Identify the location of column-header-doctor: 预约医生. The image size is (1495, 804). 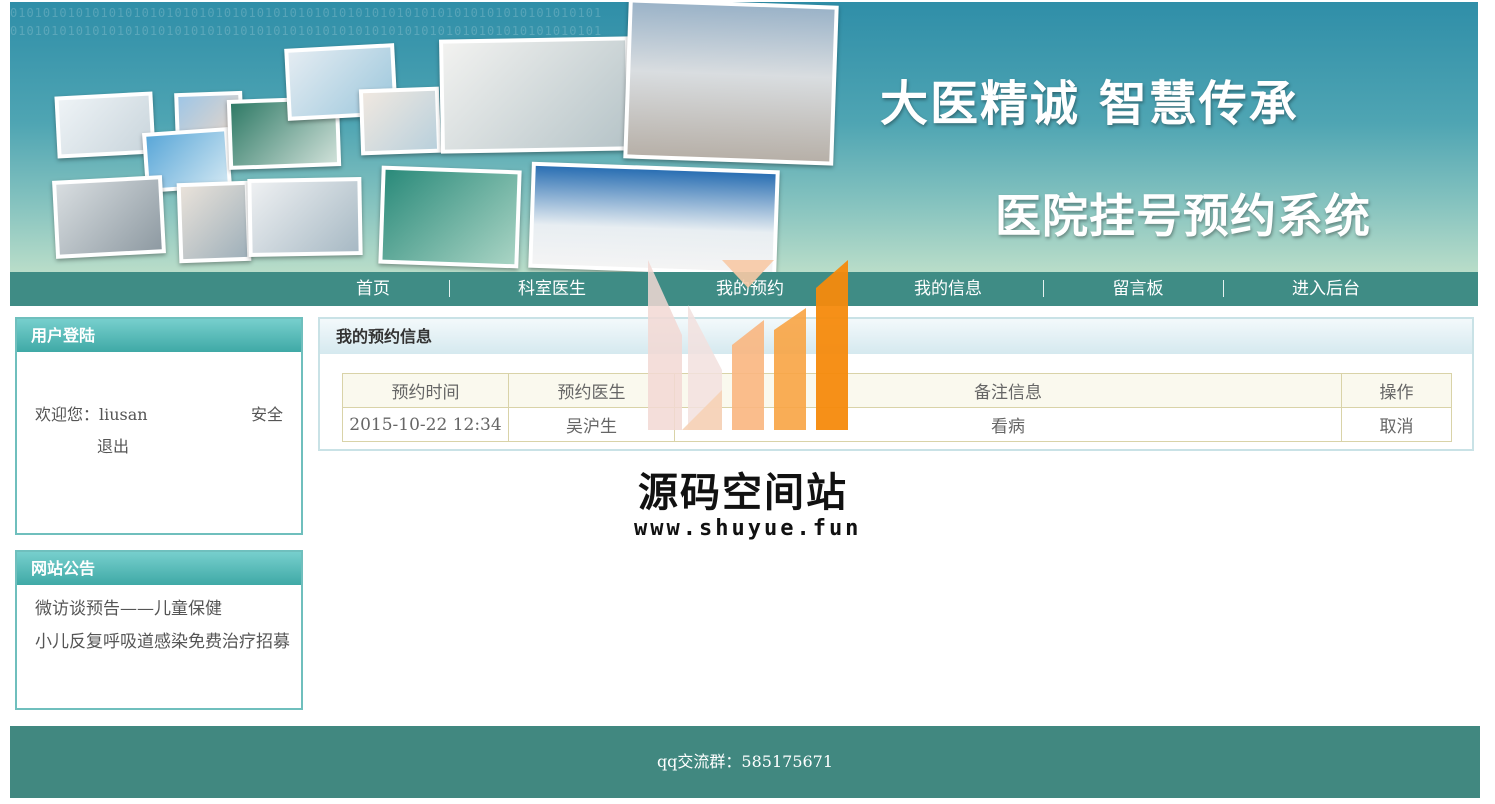
(591, 390).